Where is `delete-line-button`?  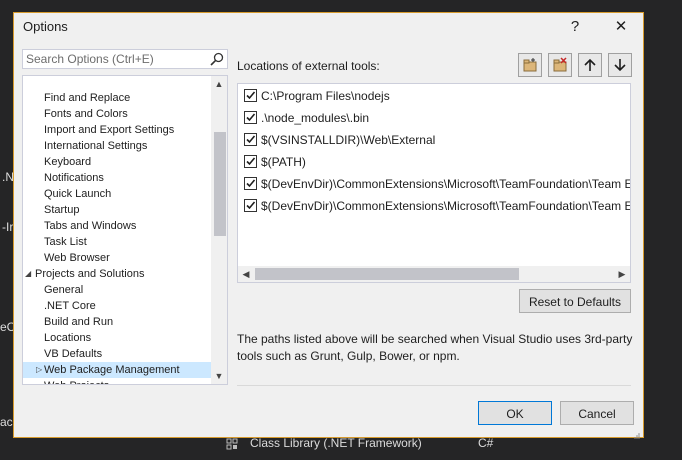 delete-line-button is located at coordinates (560, 65).